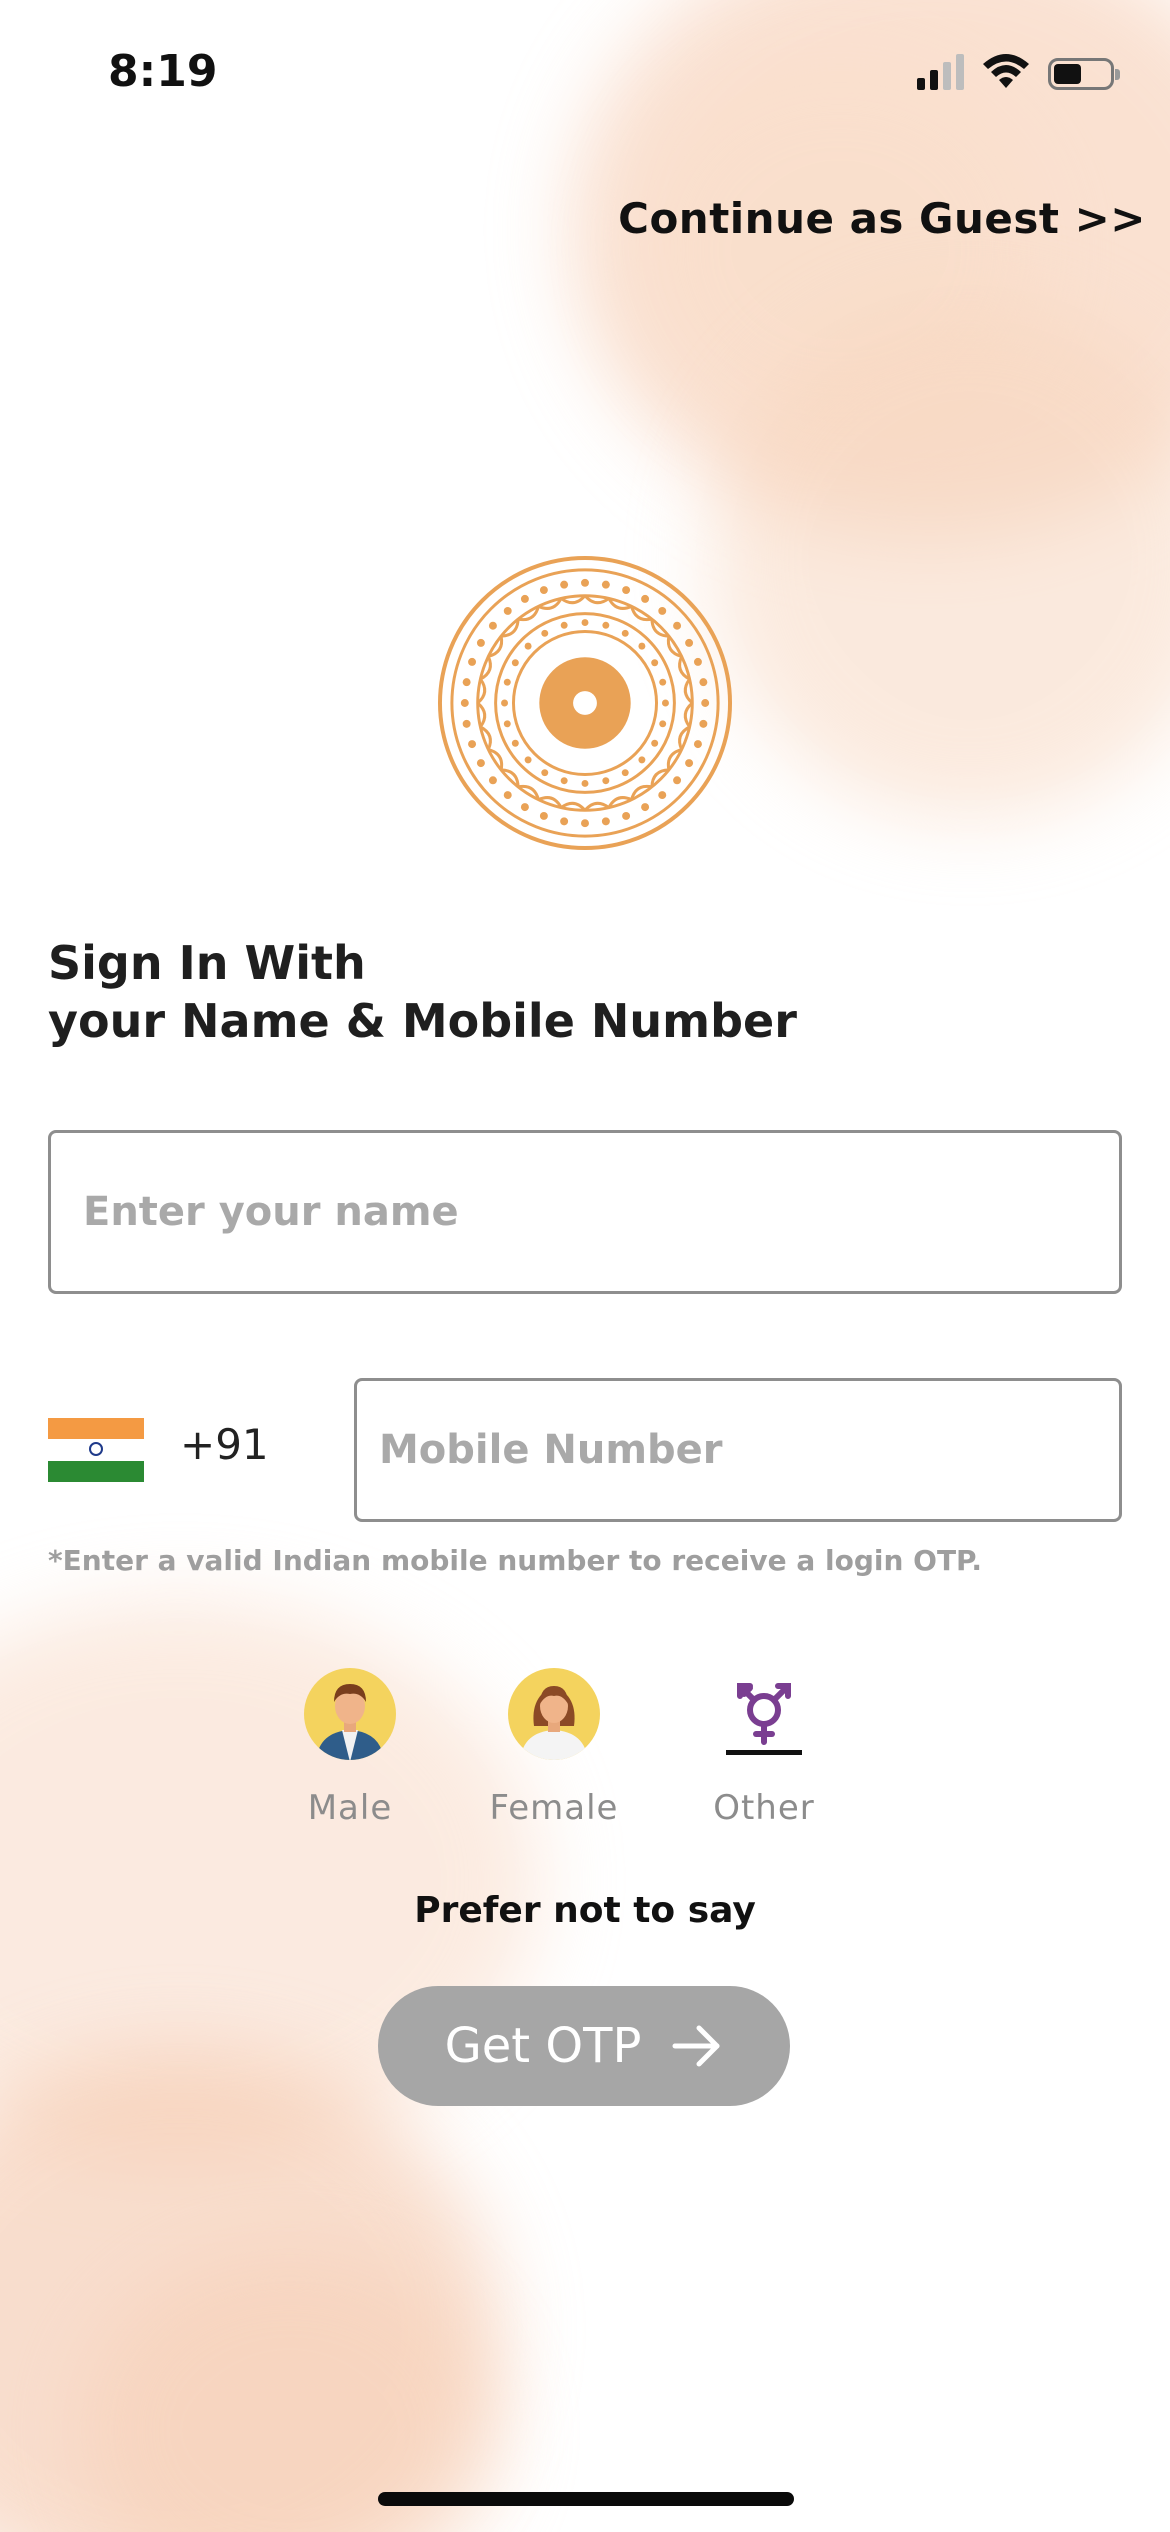 The height and width of the screenshot is (2532, 1170). Describe the element at coordinates (1006, 71) in the screenshot. I see `wifi-icon` at that location.